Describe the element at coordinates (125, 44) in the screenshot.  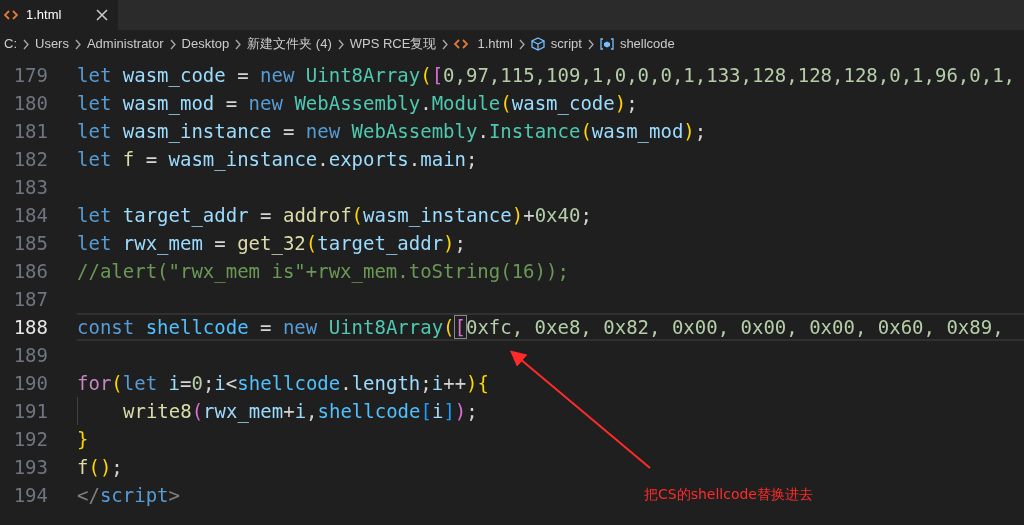
I see `breadcrumb-item: Administrator` at that location.